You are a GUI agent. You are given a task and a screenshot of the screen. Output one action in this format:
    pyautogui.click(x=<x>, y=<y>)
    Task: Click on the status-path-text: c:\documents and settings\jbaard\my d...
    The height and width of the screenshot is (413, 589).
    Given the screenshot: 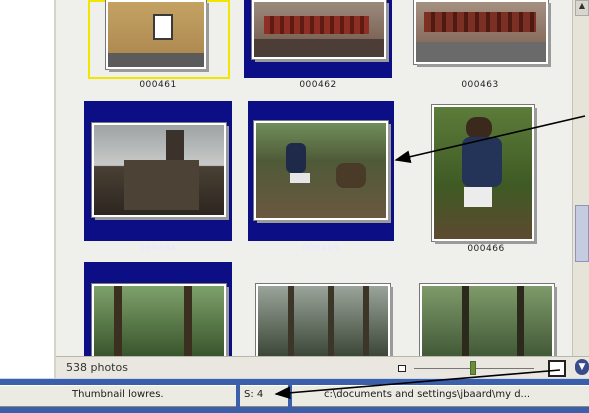 What is the action you would take?
    pyautogui.click(x=427, y=394)
    